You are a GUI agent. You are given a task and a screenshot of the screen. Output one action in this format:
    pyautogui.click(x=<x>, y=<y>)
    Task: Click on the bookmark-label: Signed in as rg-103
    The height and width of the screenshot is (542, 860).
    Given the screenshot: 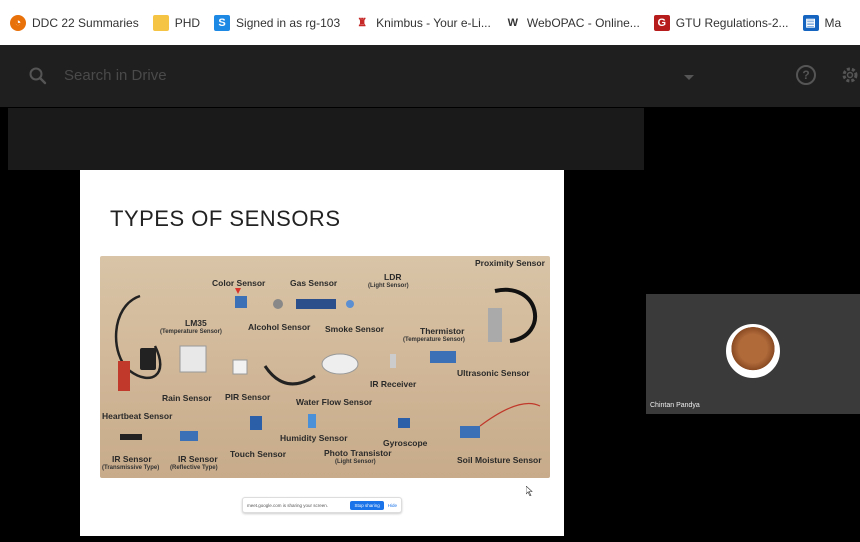 What is the action you would take?
    pyautogui.click(x=288, y=22)
    